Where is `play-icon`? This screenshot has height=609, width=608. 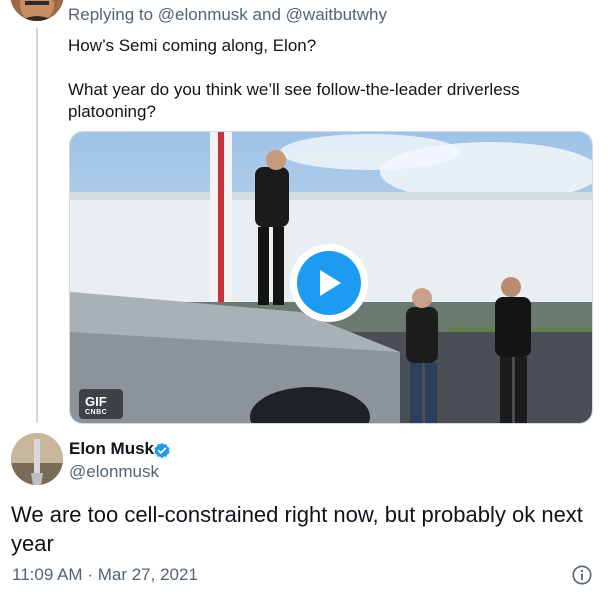
play-icon is located at coordinates (330, 283).